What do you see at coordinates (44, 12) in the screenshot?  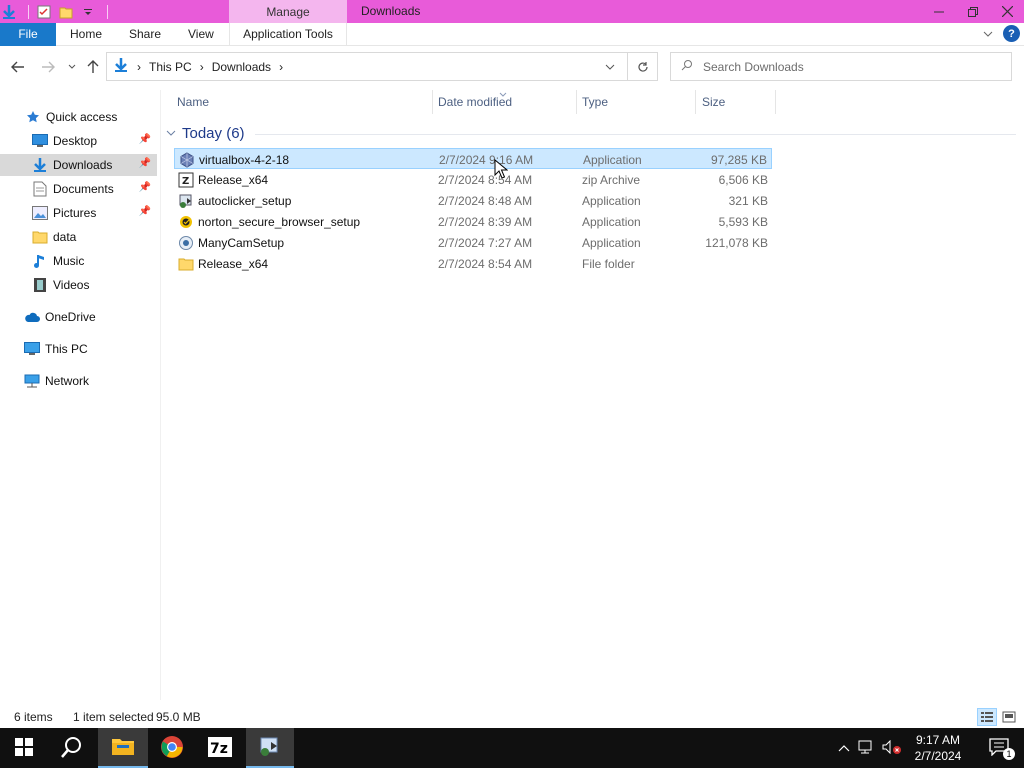 I see `properties-icon` at bounding box center [44, 12].